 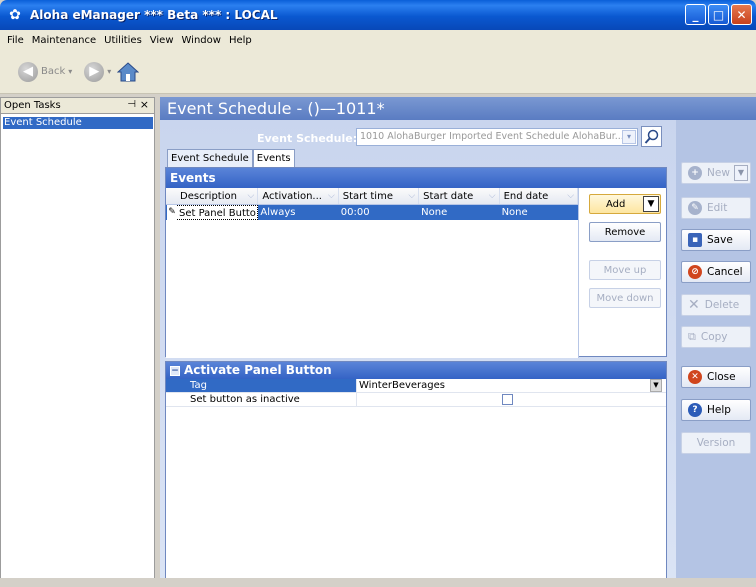 I want to click on property-row-inactive: Set button as inactive, so click(x=416, y=400).